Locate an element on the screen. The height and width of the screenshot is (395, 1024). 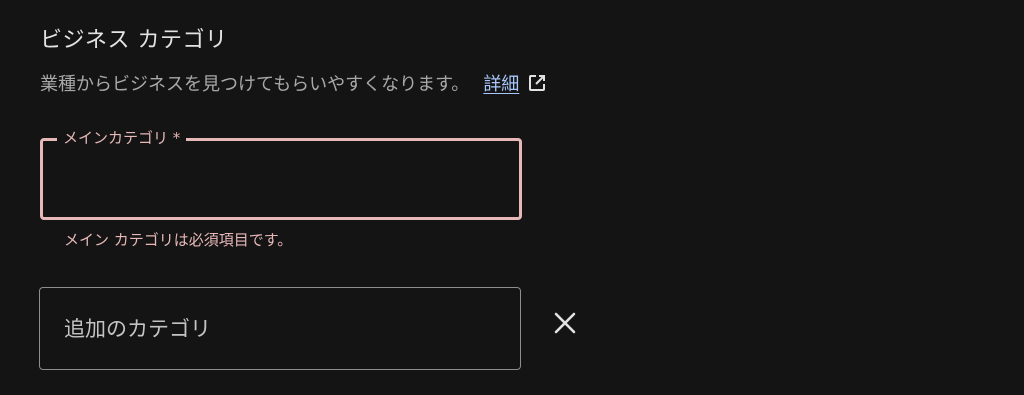
main-category-field: メインカテゴリ * is located at coordinates (281, 174).